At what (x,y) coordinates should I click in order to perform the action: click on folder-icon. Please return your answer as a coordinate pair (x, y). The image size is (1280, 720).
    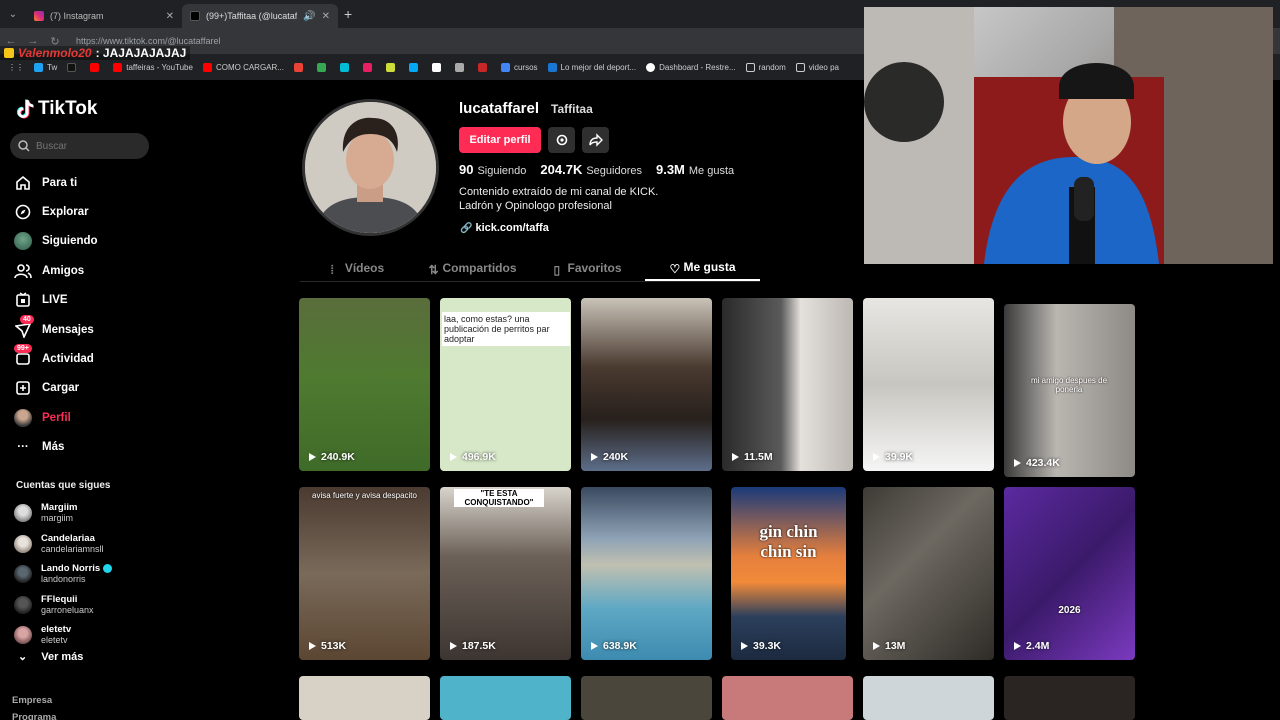
    Looking at the image, I should click on (505, 67).